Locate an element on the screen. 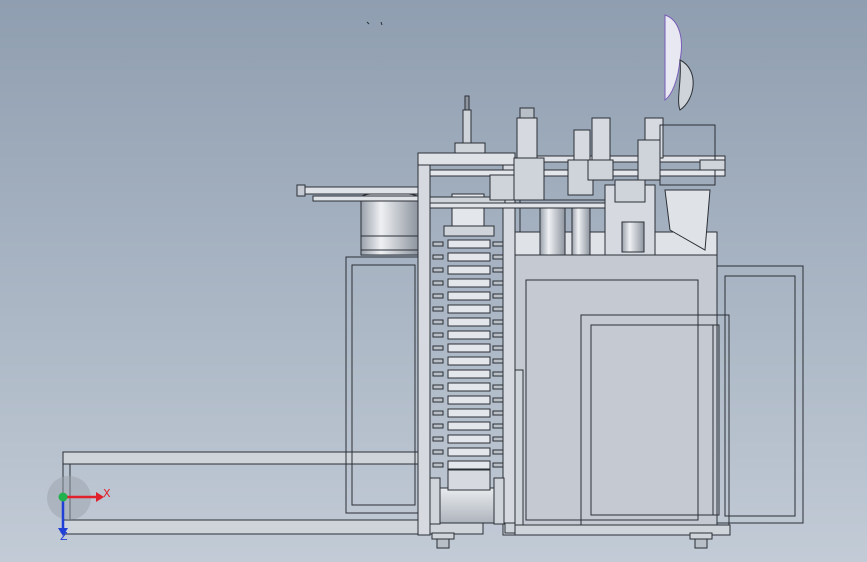  main-cabinet is located at coordinates (622, 395).